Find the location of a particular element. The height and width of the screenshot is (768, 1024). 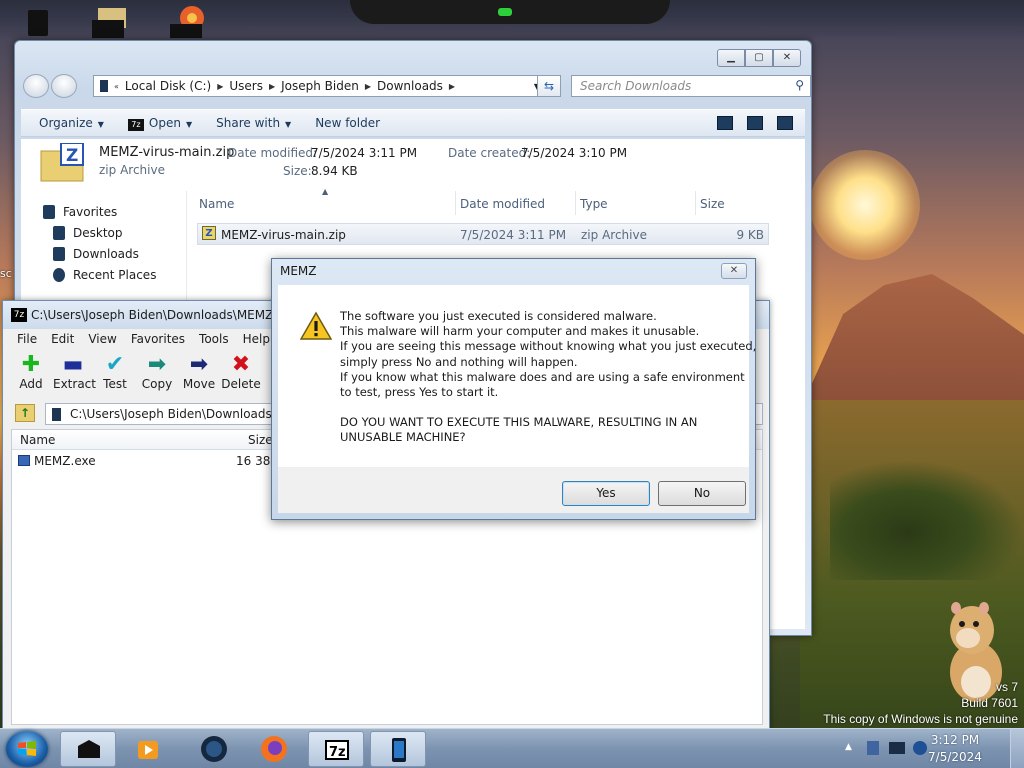

menu-view: View is located at coordinates (102, 339).